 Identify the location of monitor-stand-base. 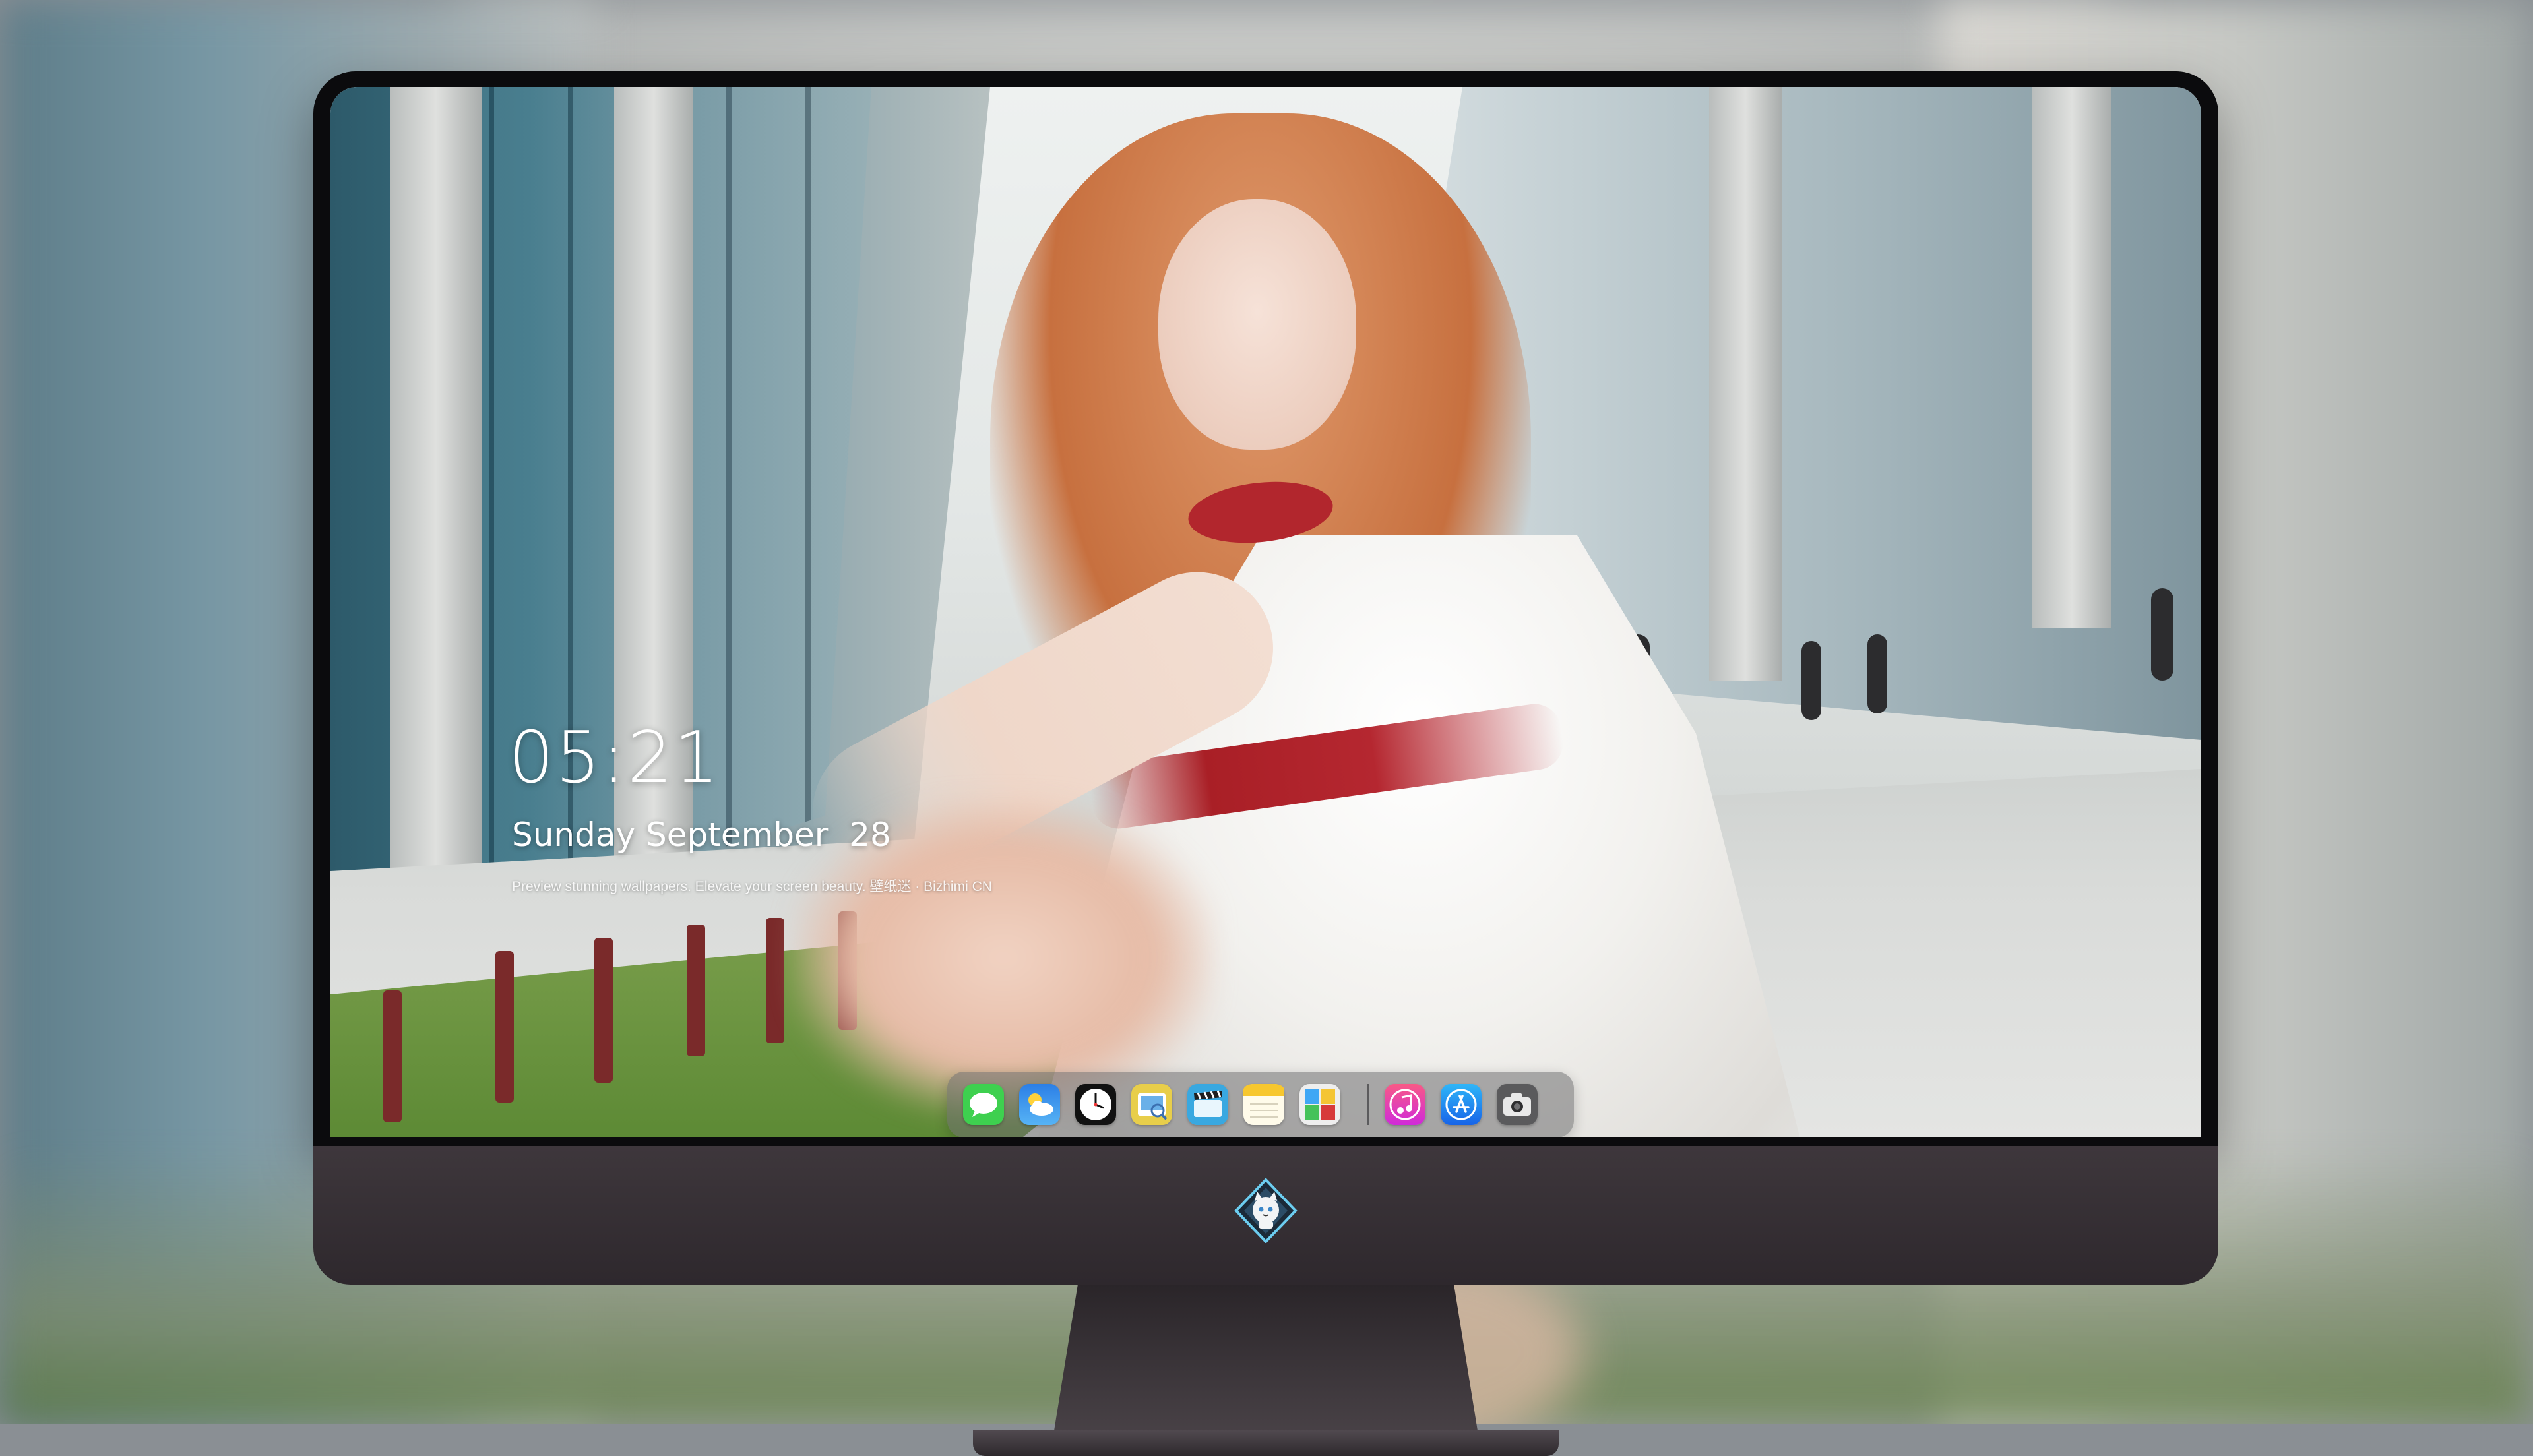
(1266, 1443).